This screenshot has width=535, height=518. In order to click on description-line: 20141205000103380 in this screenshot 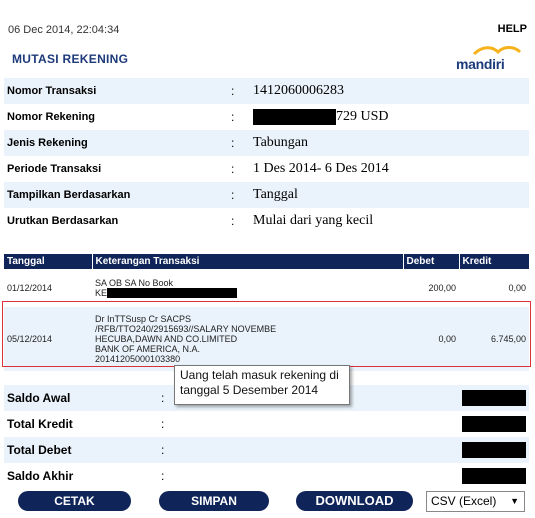, I will do `click(138, 359)`.